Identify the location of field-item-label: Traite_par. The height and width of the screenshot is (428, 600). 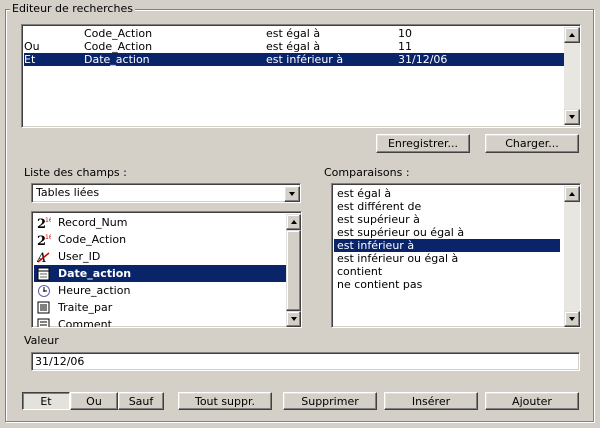
(85, 307).